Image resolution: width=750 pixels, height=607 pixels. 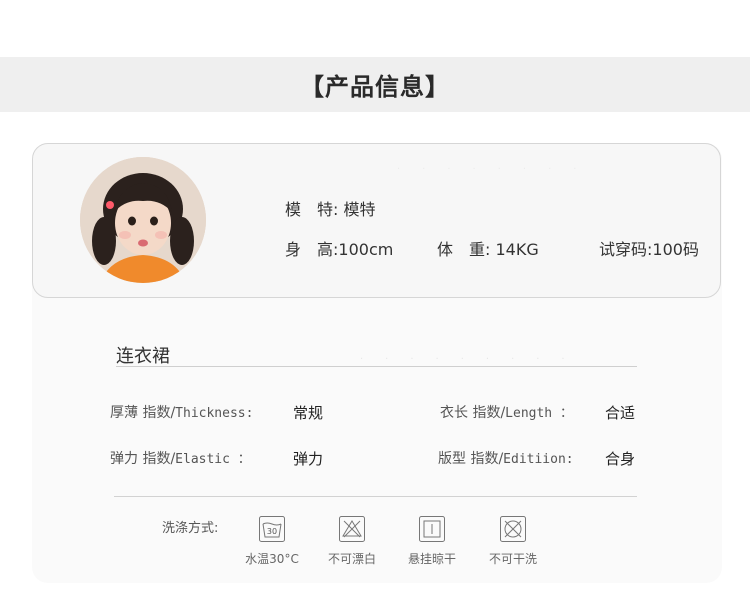 What do you see at coordinates (214, 413) in the screenshot?
I see `thickness-label-en: Thickness:` at bounding box center [214, 413].